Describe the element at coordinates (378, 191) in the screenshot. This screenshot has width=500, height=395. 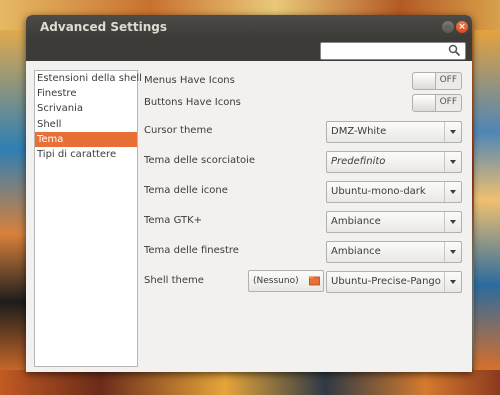
I see `icon-theme-value: Ubuntu-mono-dark` at that location.